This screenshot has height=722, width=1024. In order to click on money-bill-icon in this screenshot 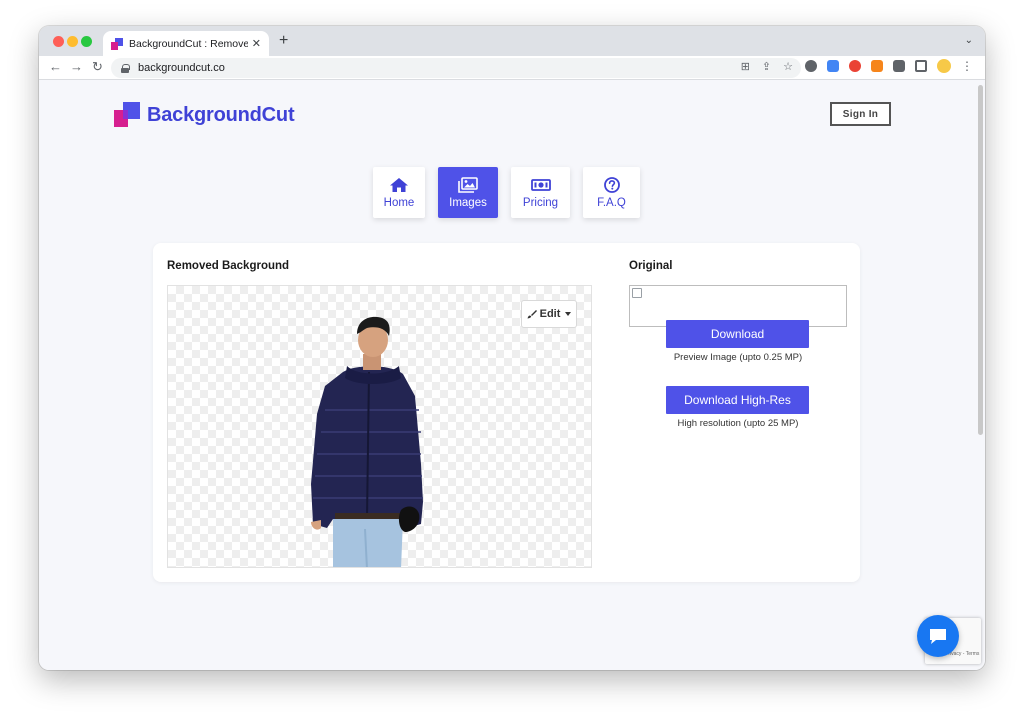, I will do `click(540, 184)`.